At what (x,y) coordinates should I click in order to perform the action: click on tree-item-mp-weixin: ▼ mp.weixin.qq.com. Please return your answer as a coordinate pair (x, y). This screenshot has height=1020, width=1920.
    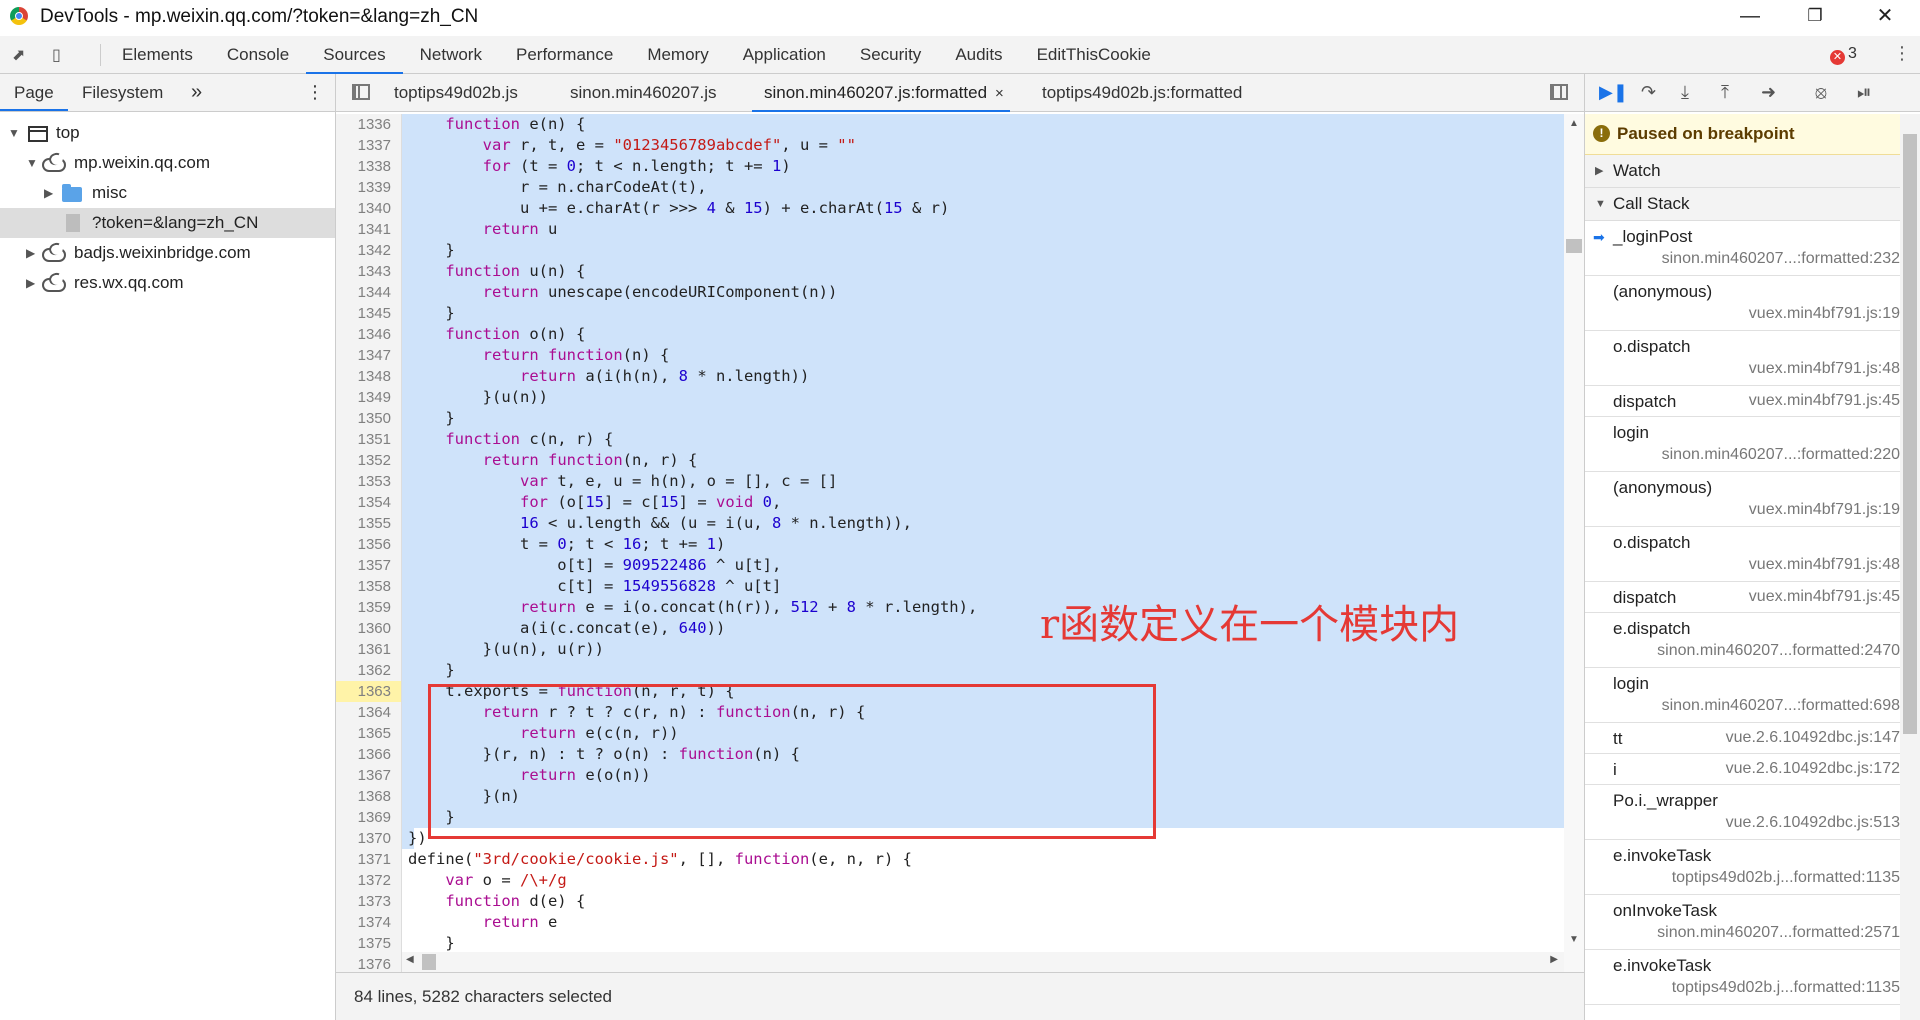
    Looking at the image, I should click on (167, 163).